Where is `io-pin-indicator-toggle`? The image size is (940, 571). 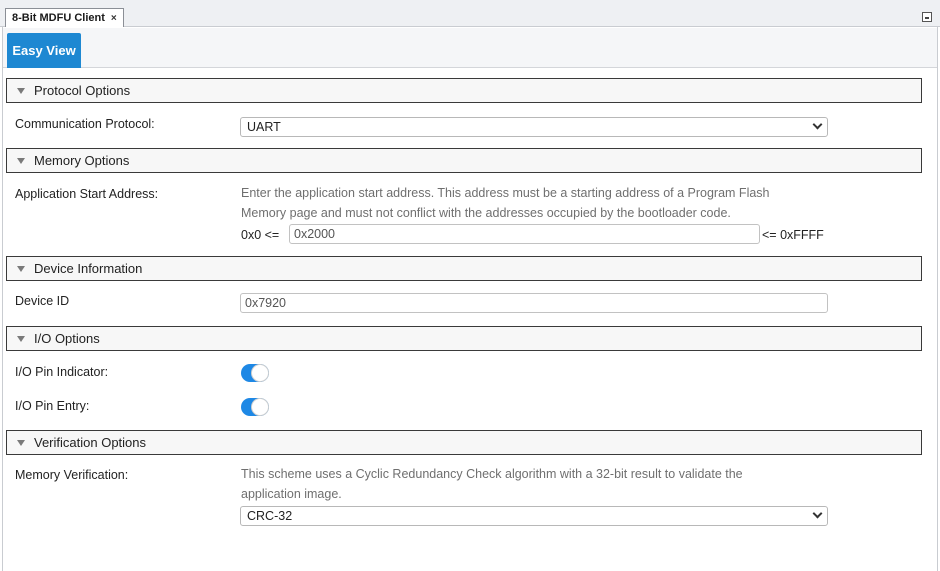
io-pin-indicator-toggle is located at coordinates (255, 373).